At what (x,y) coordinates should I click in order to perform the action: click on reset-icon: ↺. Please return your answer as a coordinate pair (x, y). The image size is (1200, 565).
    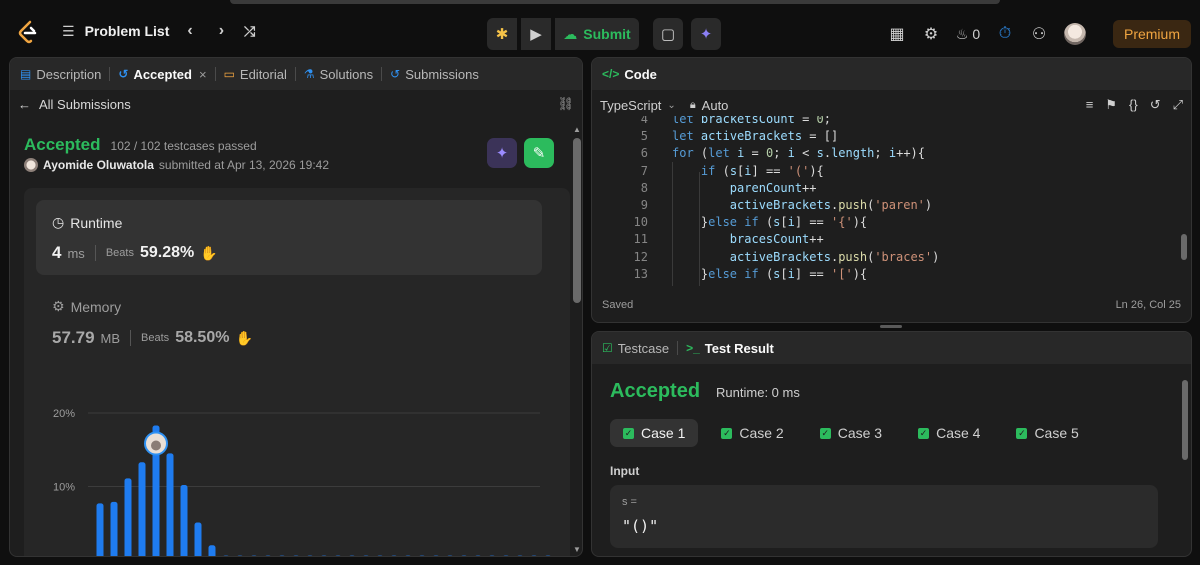
    Looking at the image, I should click on (1155, 105).